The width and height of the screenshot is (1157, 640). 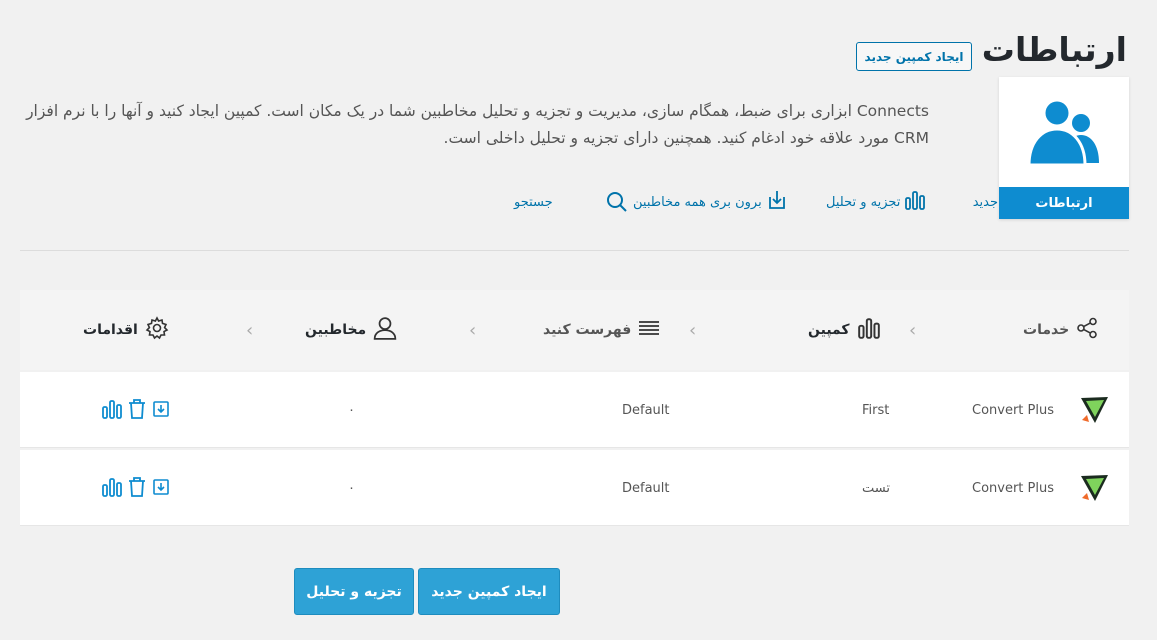 I want to click on column-list: فهرست کنید, so click(x=601, y=330).